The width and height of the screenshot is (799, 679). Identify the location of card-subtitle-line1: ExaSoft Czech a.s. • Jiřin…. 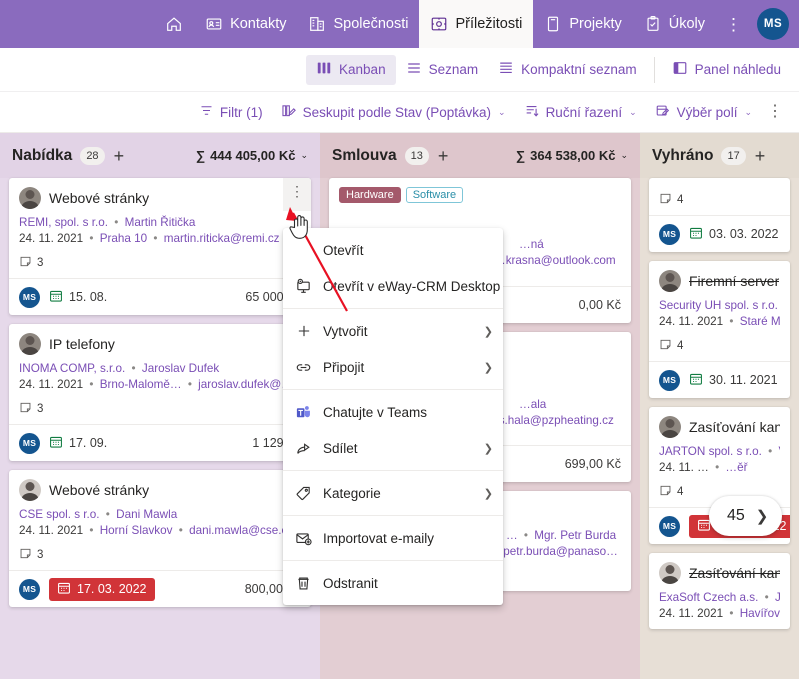
(719, 598).